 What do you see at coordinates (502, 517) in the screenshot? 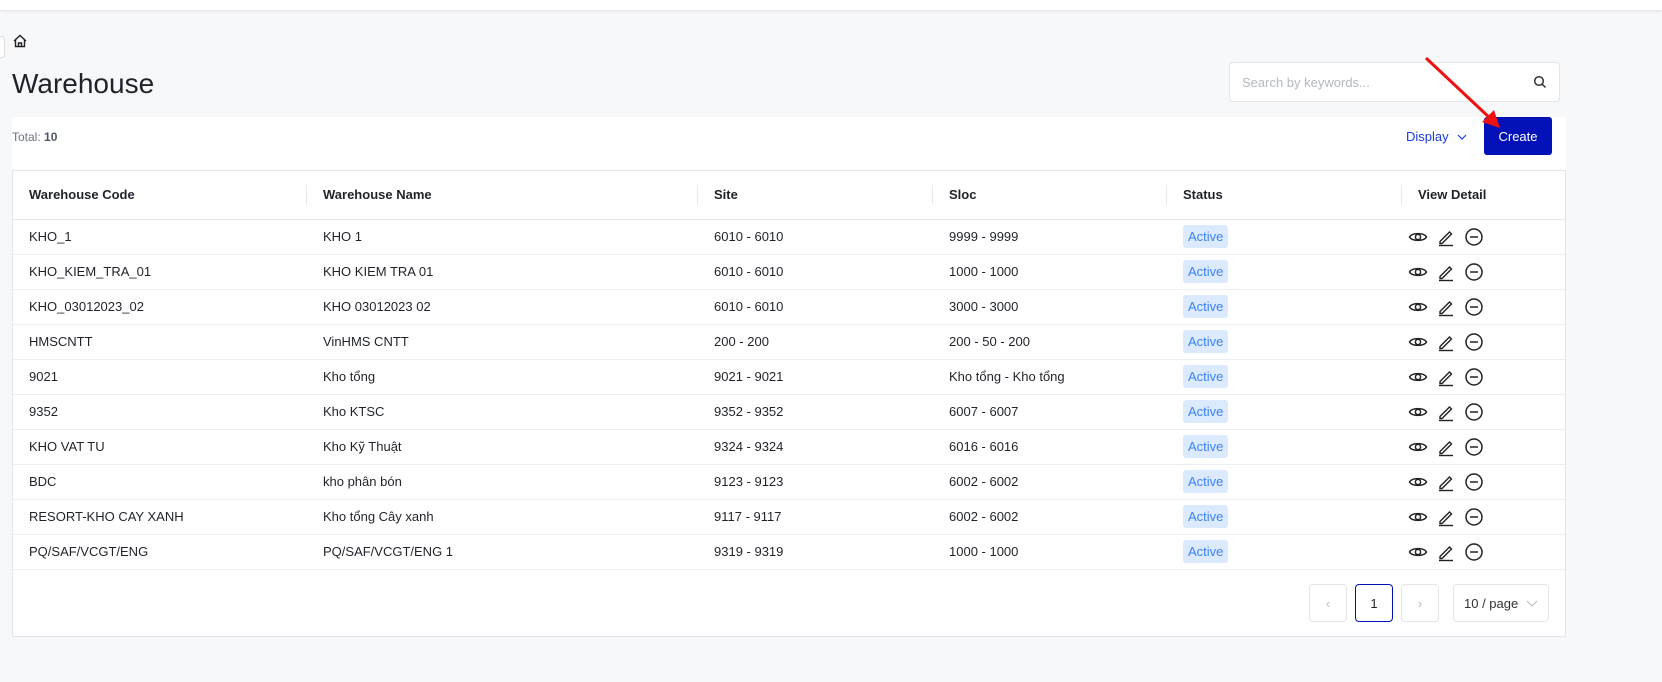
I see `warehouse-name-cell: Kho tổng Cây xanh` at bounding box center [502, 517].